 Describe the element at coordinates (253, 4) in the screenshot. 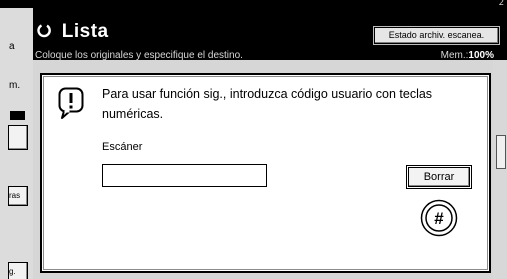

I see `status-strip: 2` at that location.